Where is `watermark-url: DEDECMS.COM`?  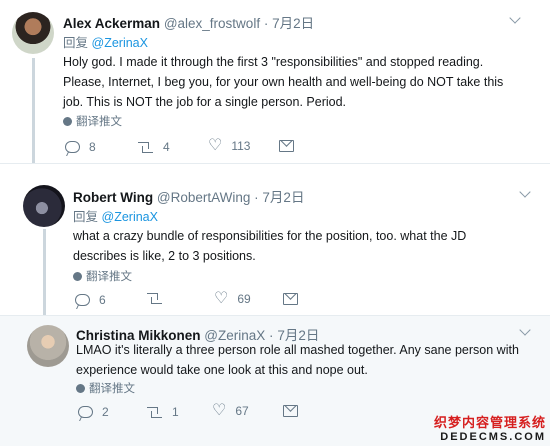
watermark-url: DEDECMS.COM is located at coordinates (493, 437).